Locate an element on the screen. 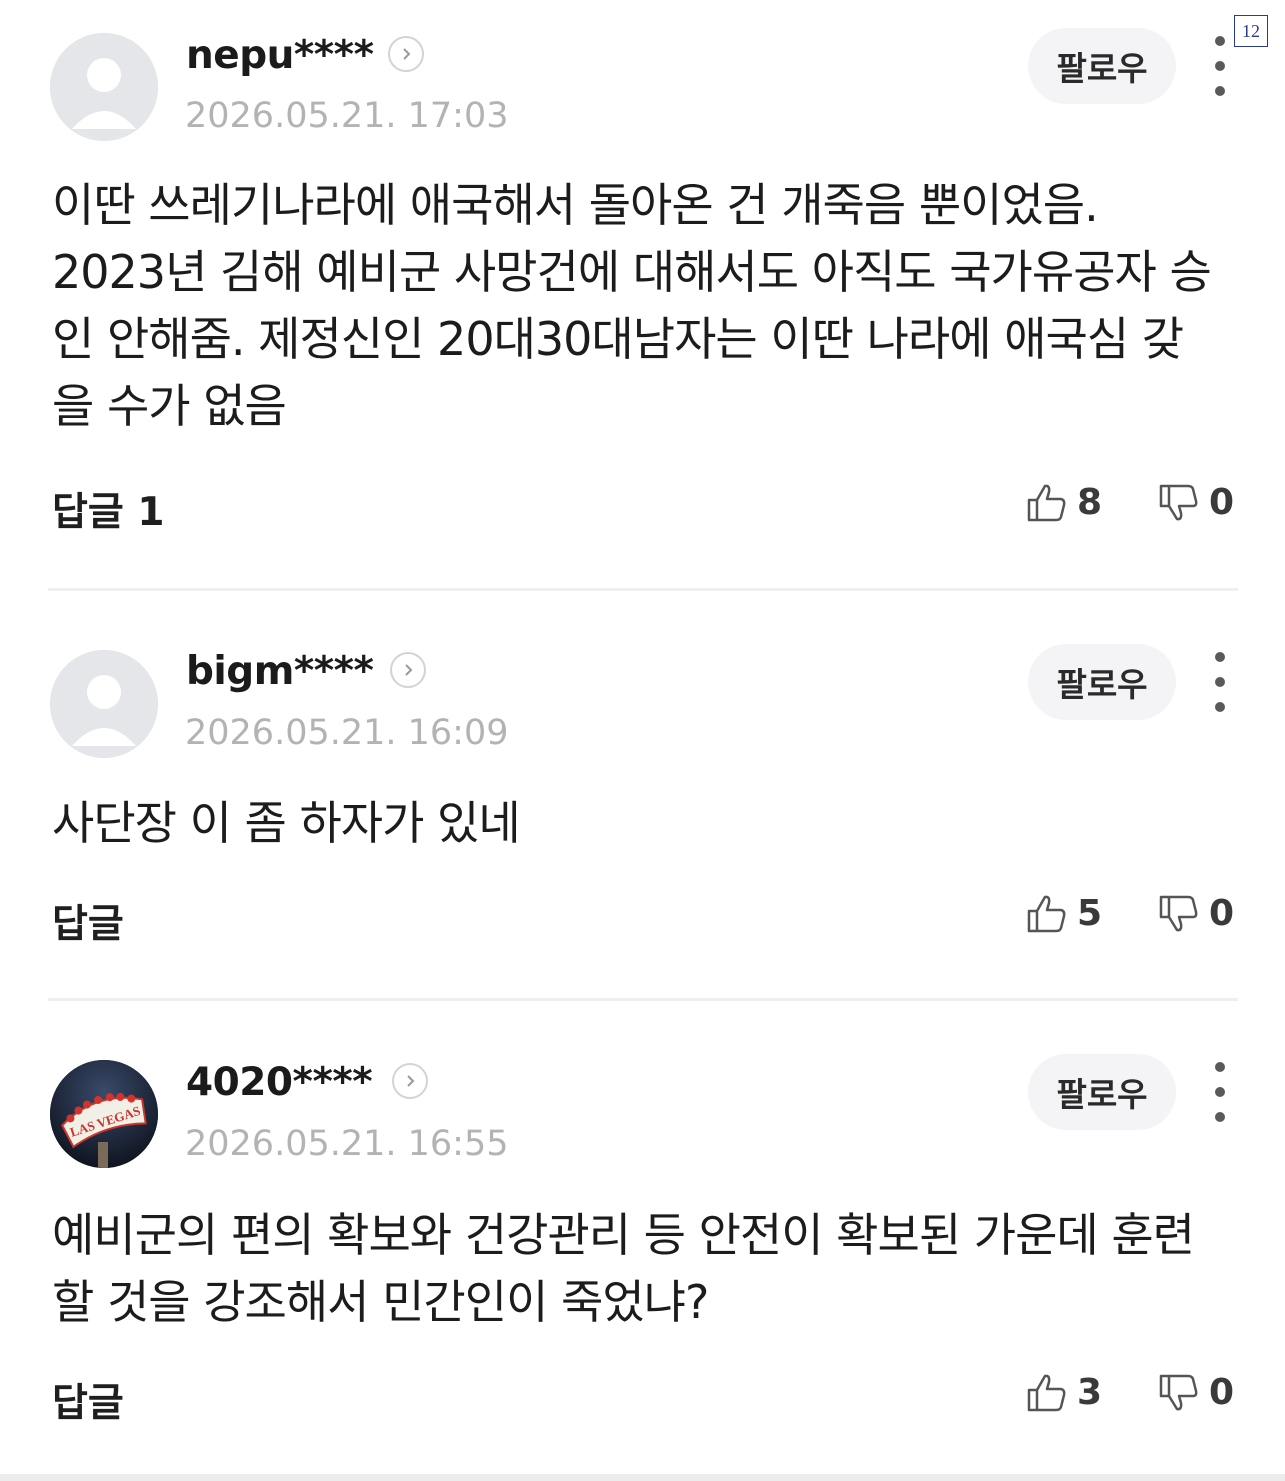 This screenshot has height=1481, width=1285. las-vegas-sign-avatar: LAS VEGAS is located at coordinates (104, 1114).